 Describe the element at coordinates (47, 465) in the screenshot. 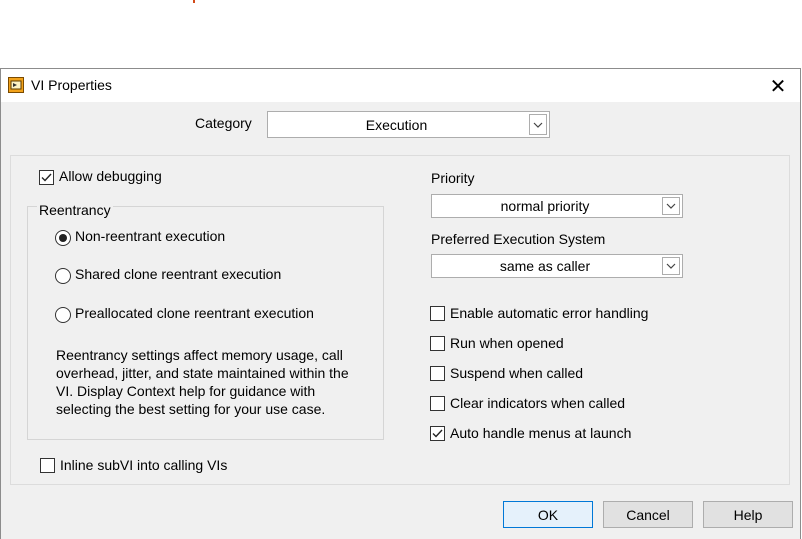

I see `inline-subvi-checkbox` at that location.